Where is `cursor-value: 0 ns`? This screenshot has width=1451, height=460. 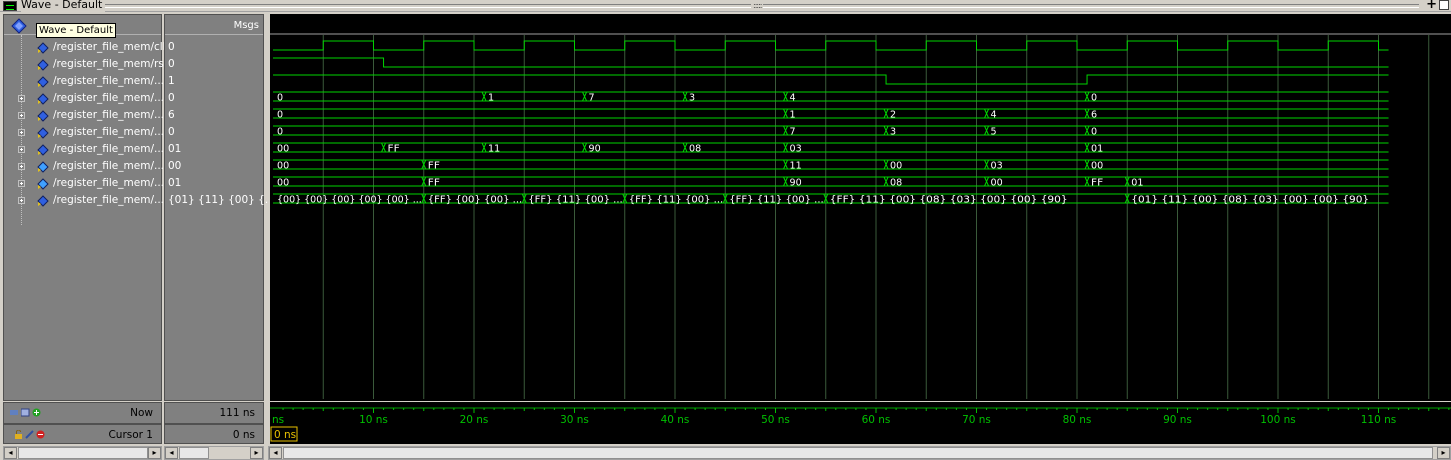 cursor-value: 0 ns is located at coordinates (243, 435).